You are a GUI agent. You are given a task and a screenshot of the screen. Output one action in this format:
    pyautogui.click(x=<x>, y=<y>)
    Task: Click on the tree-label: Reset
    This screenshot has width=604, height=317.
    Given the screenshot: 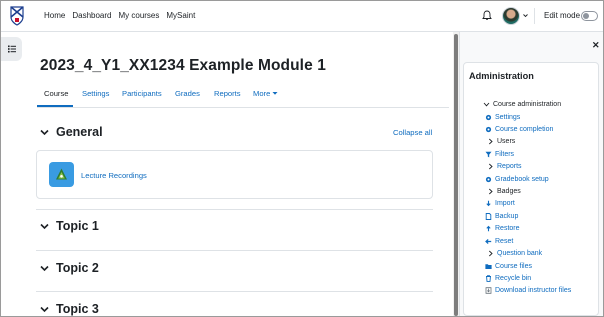 What is the action you would take?
    pyautogui.click(x=504, y=241)
    